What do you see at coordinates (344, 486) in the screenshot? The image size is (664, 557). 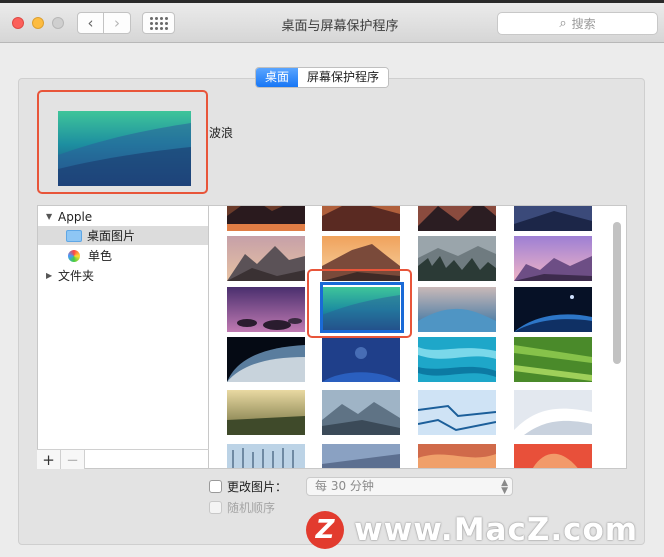 I see `interval-value: 每 30 分钟` at bounding box center [344, 486].